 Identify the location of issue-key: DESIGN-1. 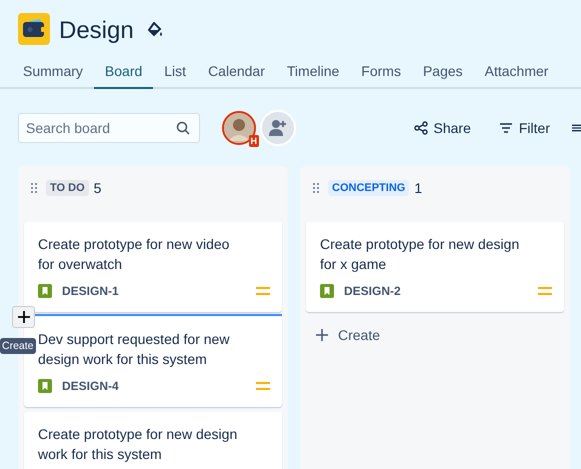
(90, 291).